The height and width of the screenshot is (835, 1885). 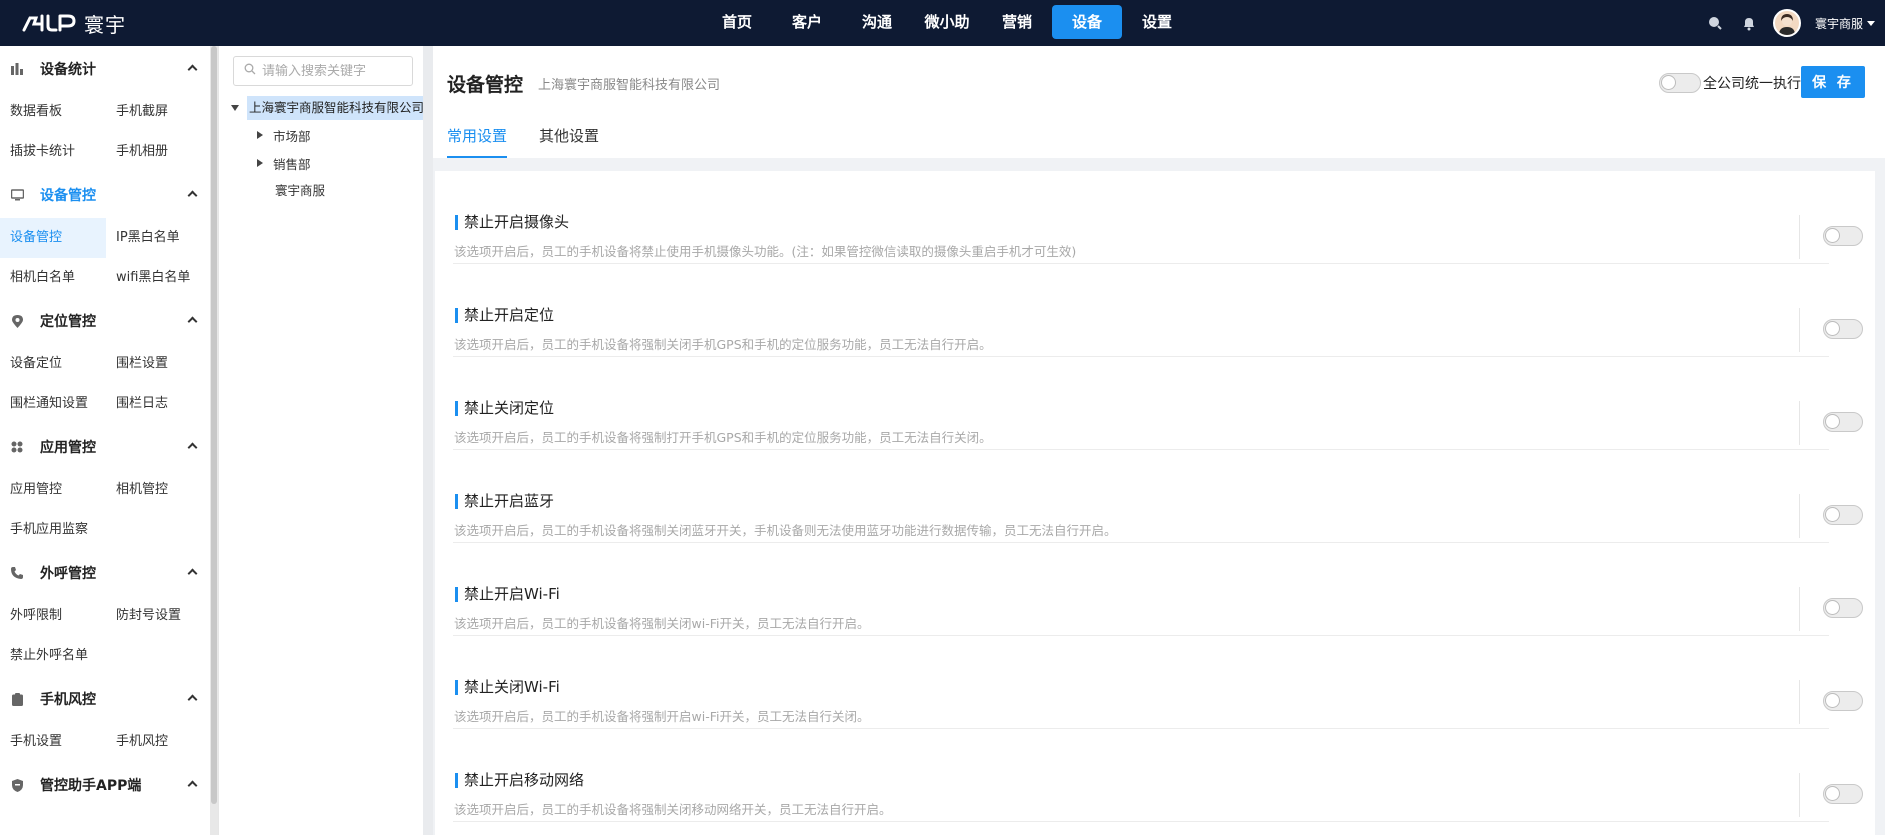 What do you see at coordinates (105, 24) in the screenshot?
I see `logo-text: 寰宇` at bounding box center [105, 24].